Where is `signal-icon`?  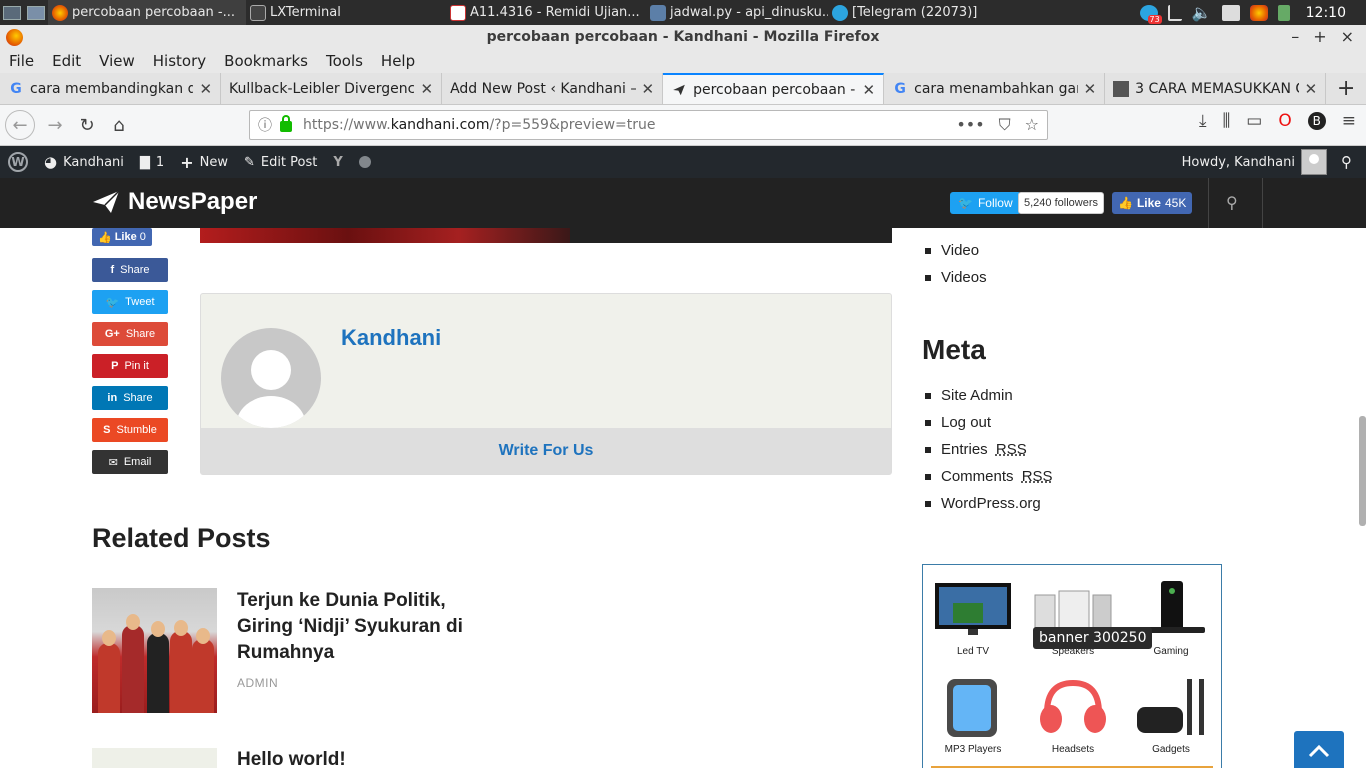
signal-icon is located at coordinates (1174, 12).